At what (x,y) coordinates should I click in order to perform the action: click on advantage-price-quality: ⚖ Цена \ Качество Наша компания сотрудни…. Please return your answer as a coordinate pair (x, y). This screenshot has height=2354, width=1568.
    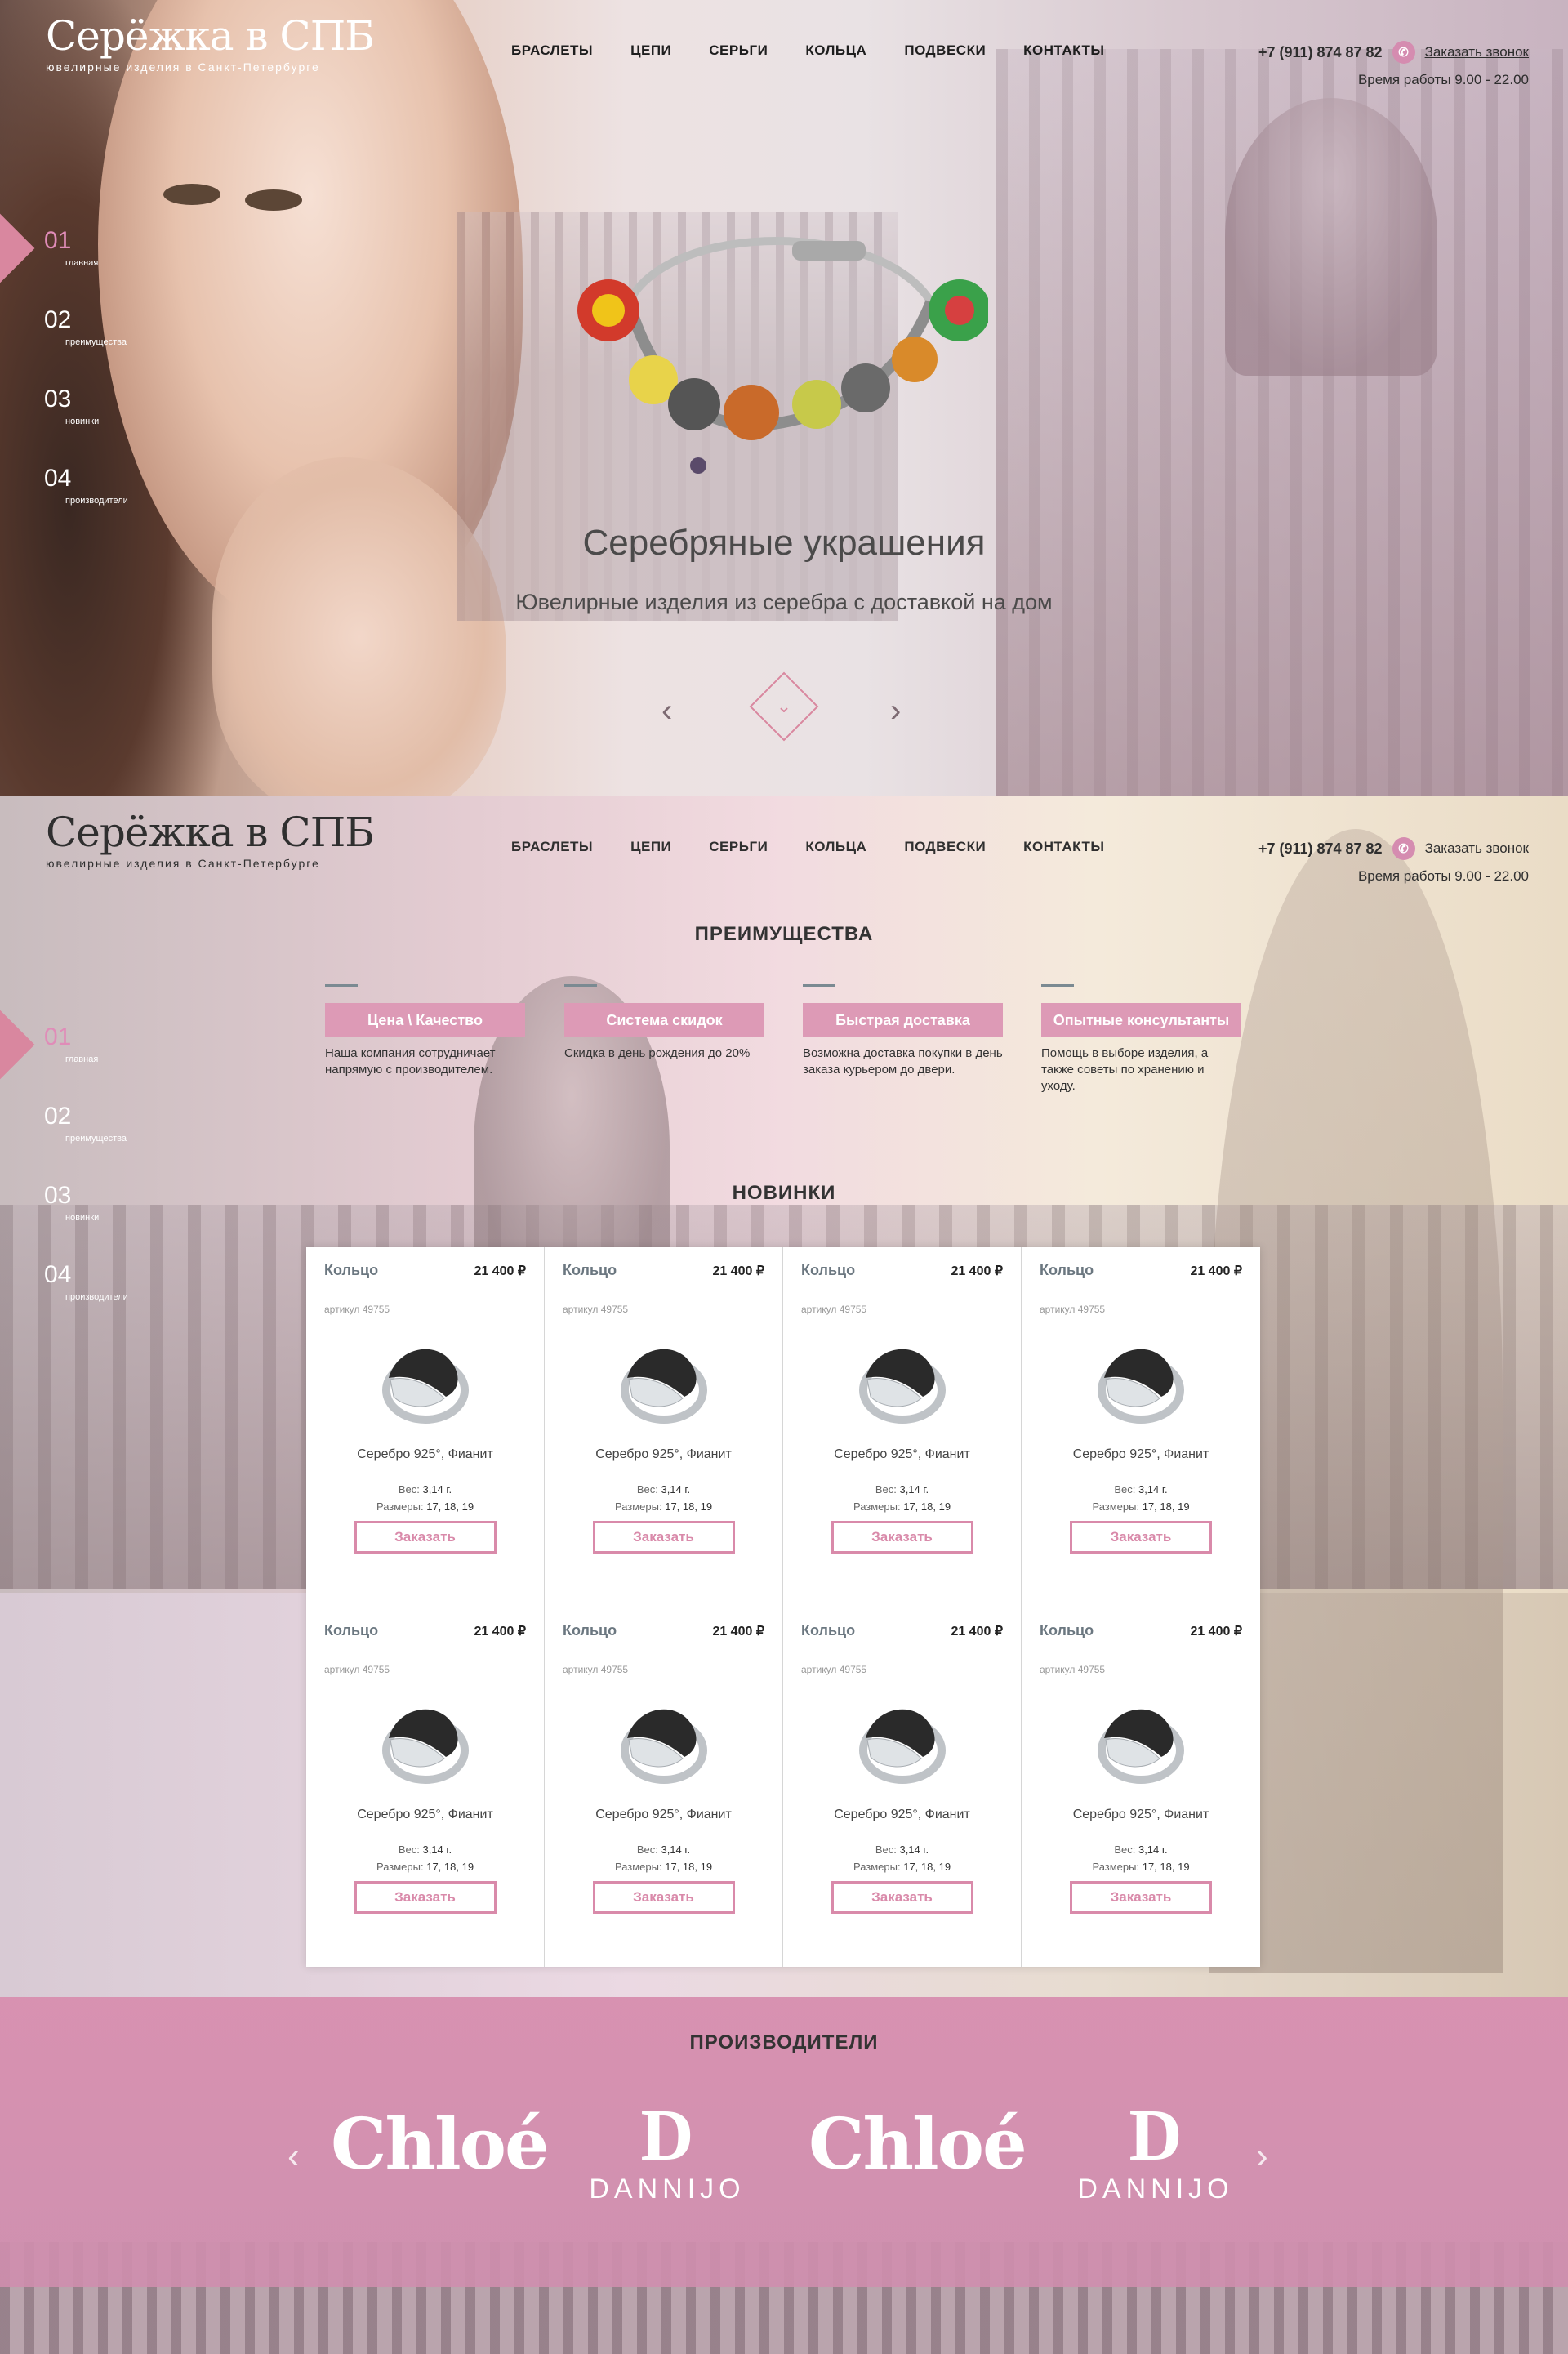
    Looking at the image, I should click on (425, 1053).